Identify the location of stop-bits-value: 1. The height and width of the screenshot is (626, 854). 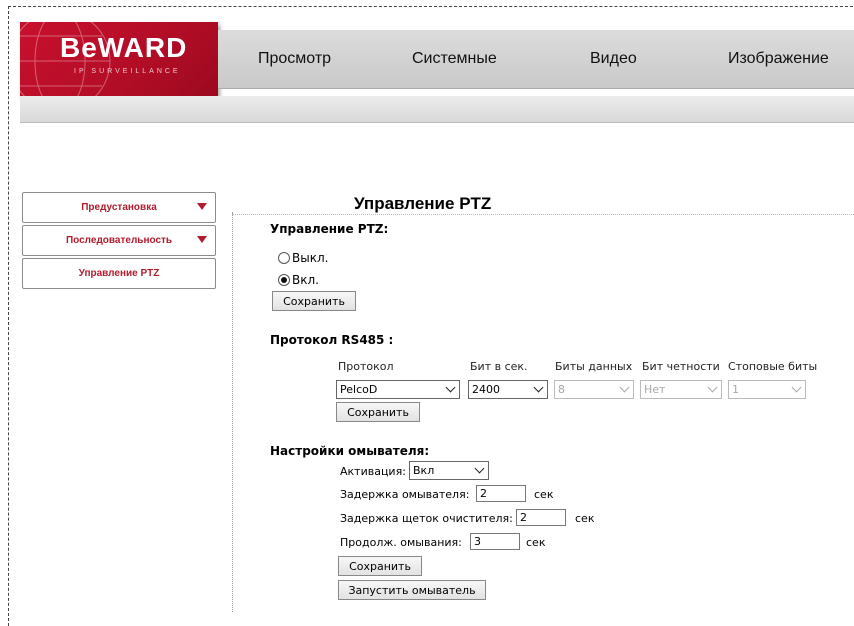
(735, 389).